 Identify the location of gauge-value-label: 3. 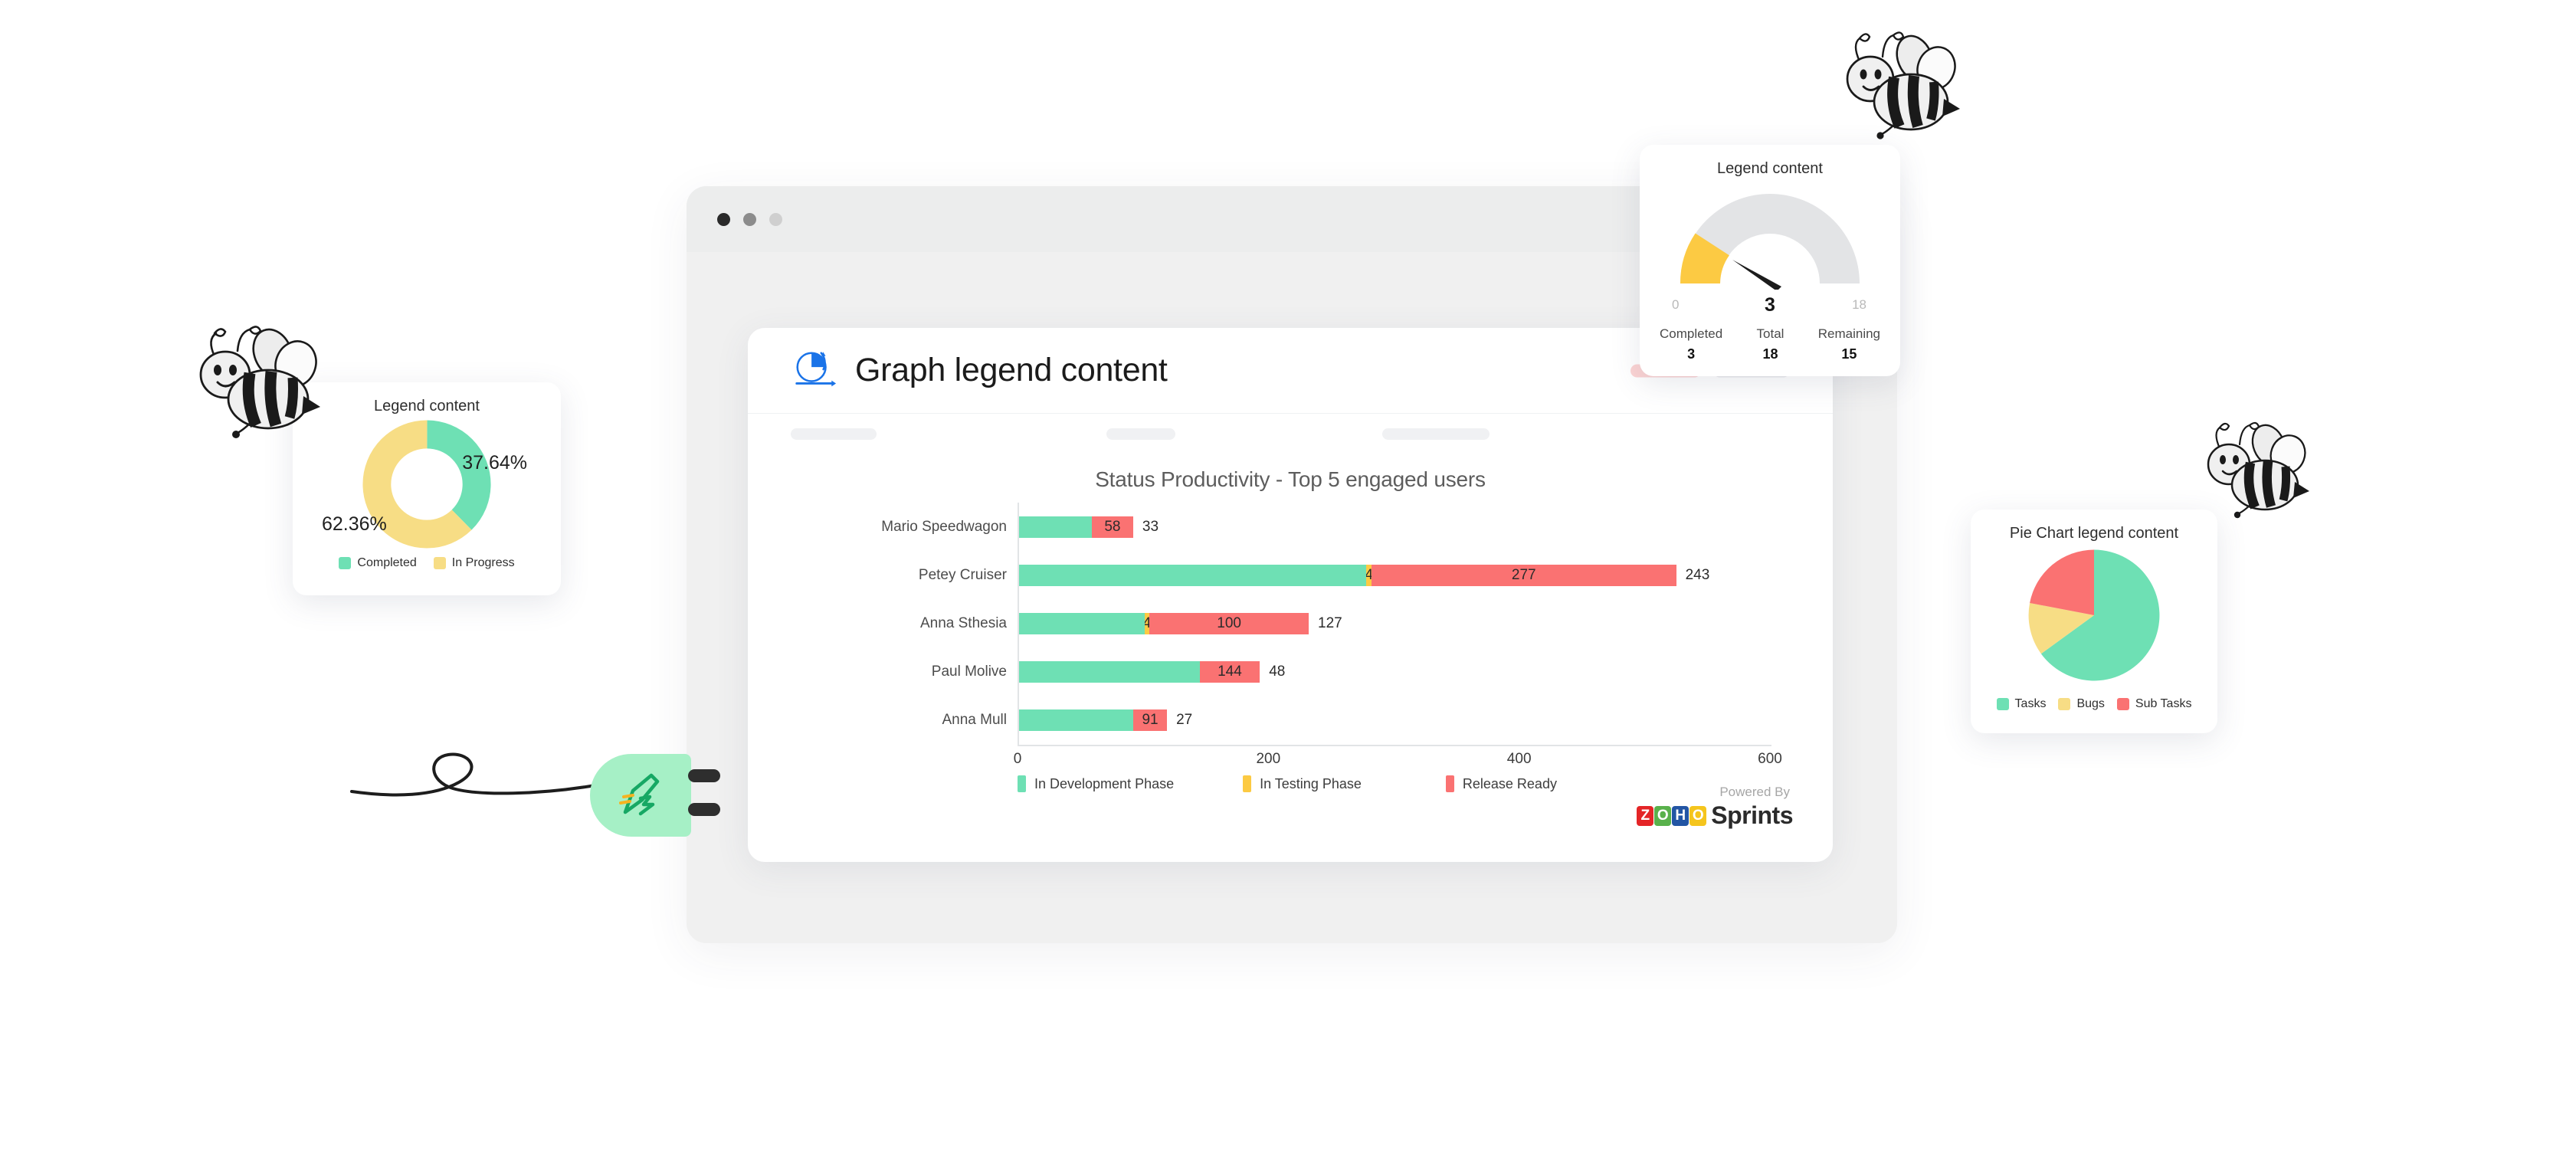
(1770, 305).